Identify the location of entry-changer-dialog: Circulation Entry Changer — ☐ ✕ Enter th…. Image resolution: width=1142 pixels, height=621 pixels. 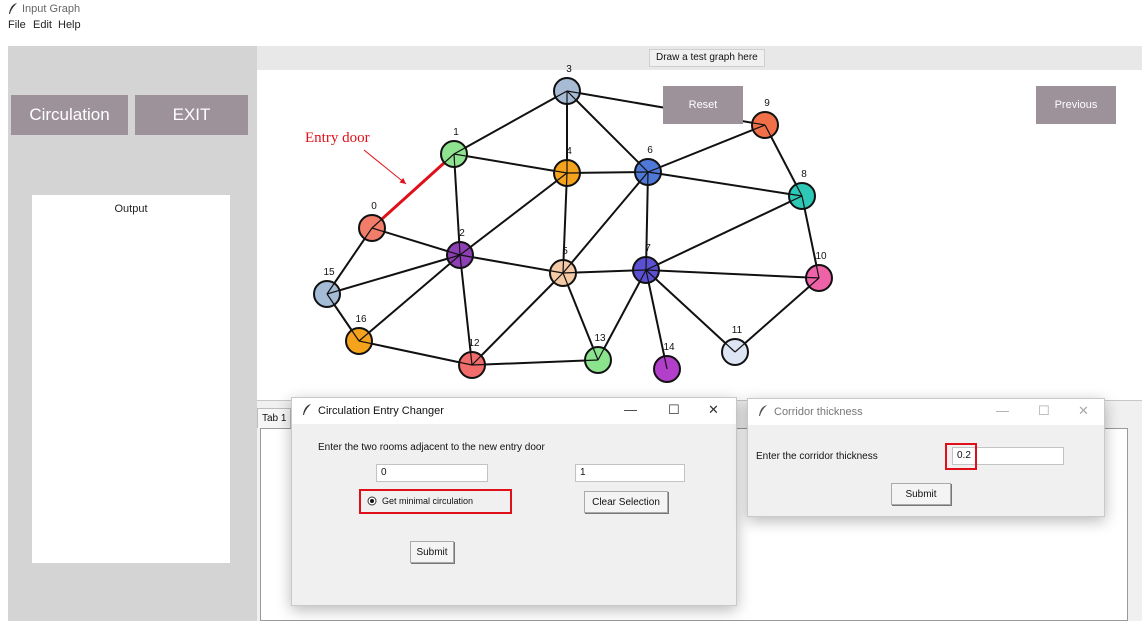
(514, 501).